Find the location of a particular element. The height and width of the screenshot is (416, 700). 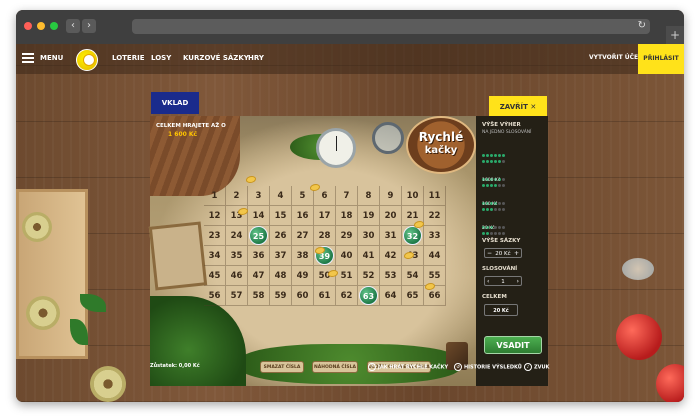

random-numbers-button: NÁHODNÁ ČÍSLA is located at coordinates (335, 367).